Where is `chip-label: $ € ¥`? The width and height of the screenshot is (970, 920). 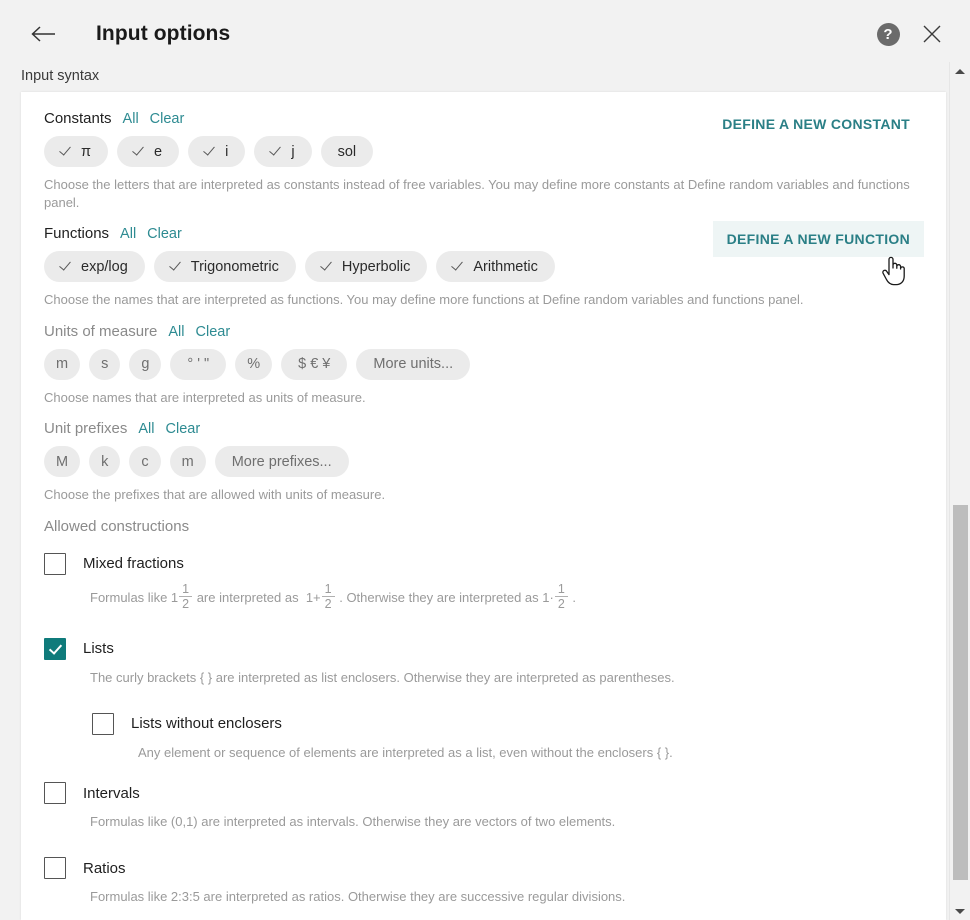
chip-label: $ € ¥ is located at coordinates (314, 364).